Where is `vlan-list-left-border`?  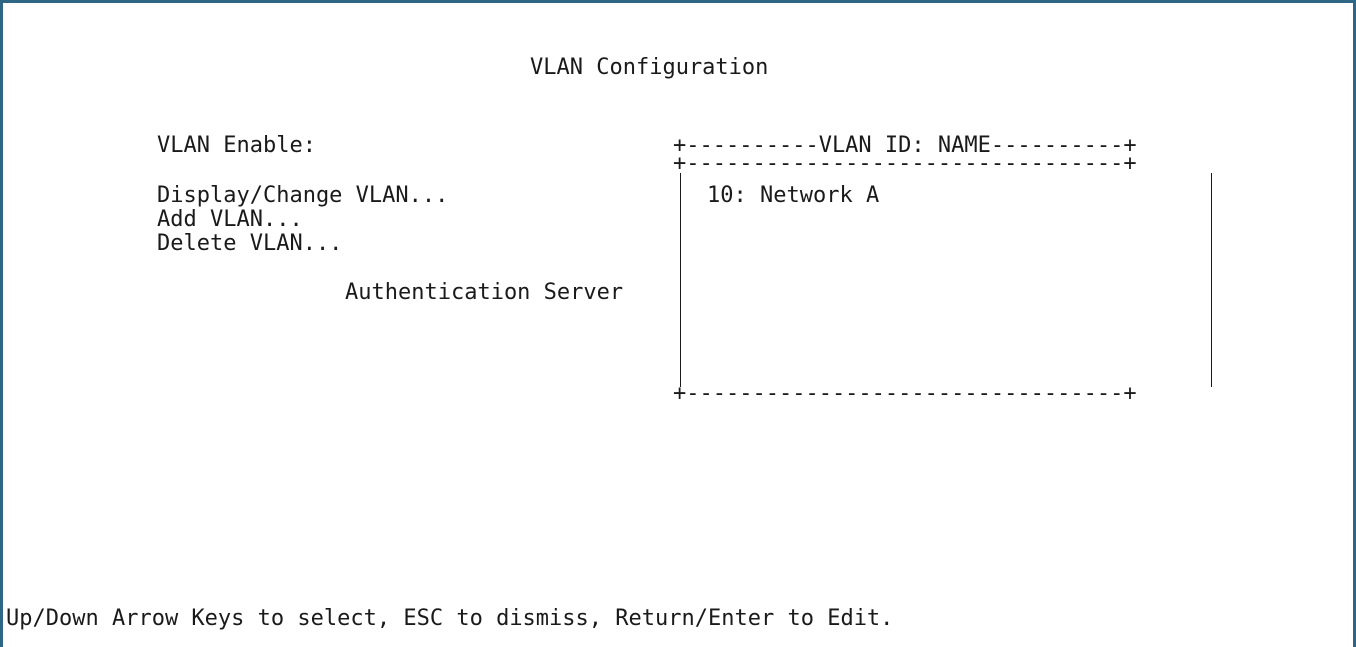 vlan-list-left-border is located at coordinates (680, 280).